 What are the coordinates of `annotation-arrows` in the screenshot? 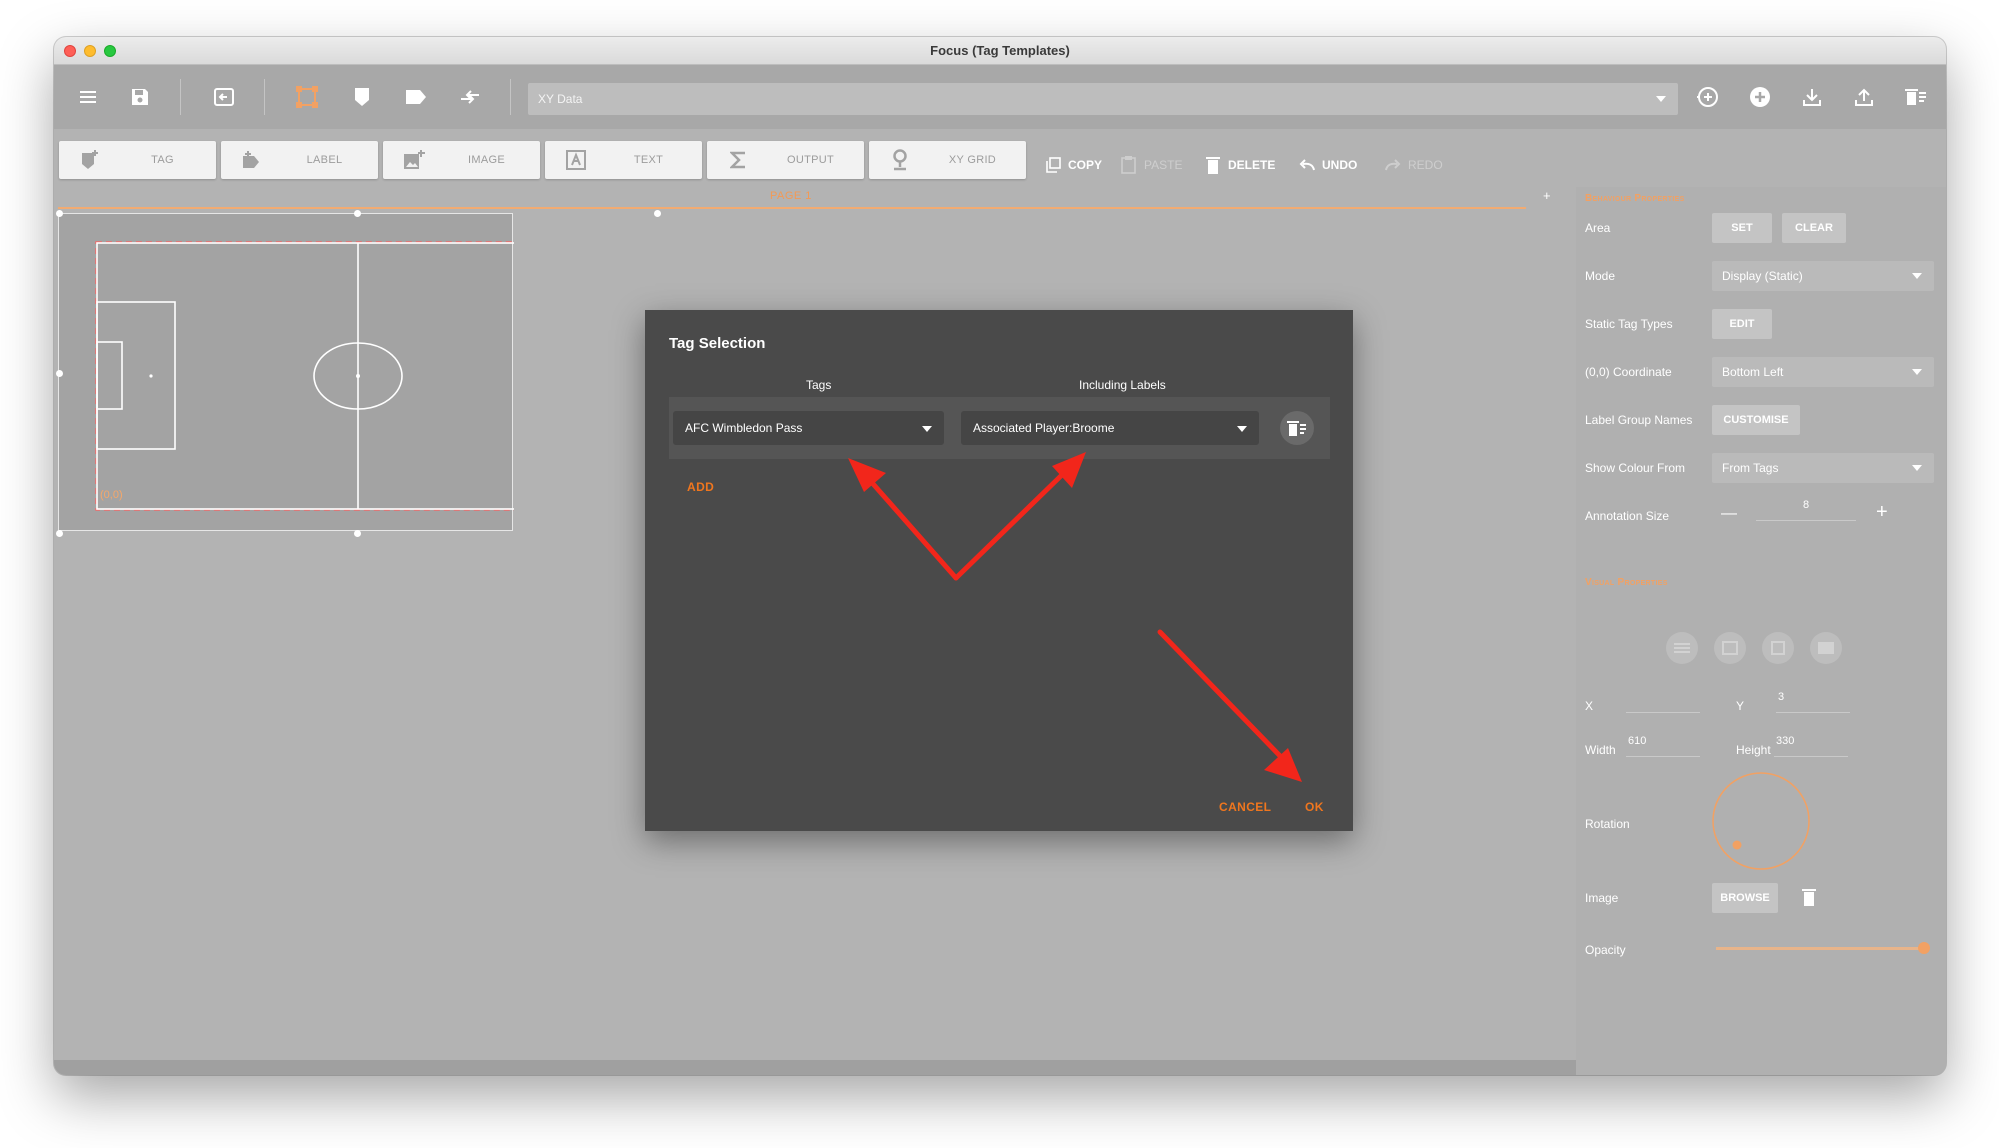 It's located at (1075, 617).